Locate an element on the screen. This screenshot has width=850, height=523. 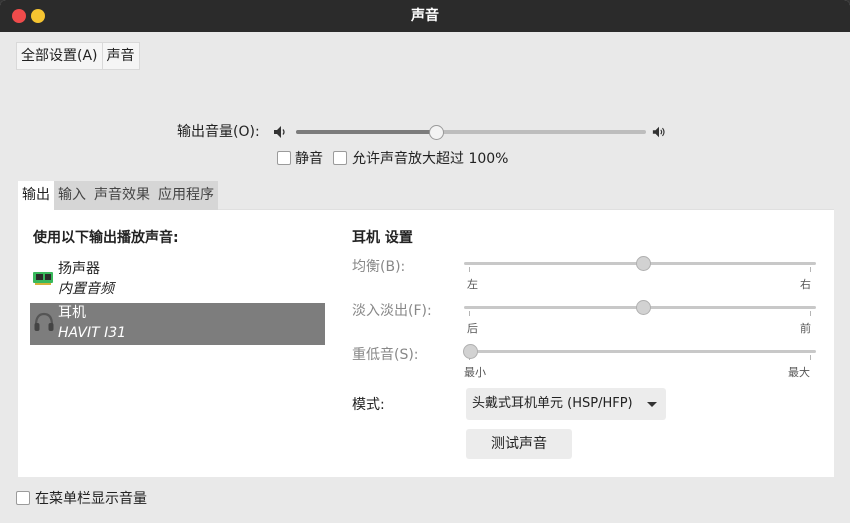
output-volume-fill is located at coordinates (366, 132).